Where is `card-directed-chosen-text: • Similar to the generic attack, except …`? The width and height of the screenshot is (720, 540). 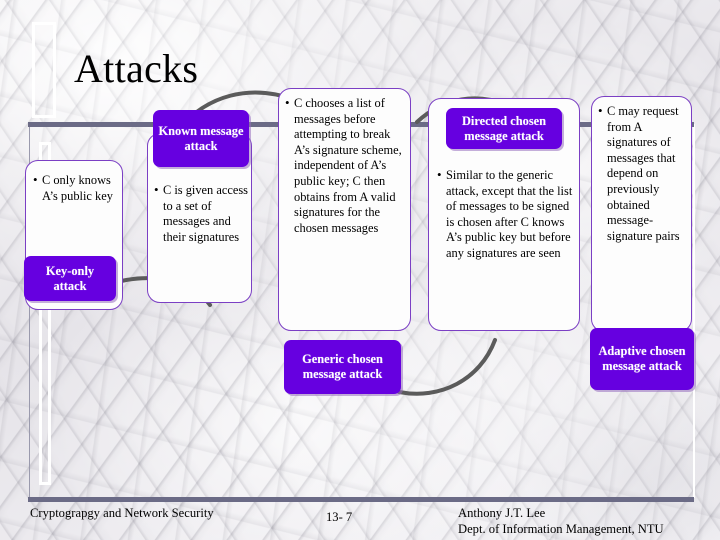 card-directed-chosen-text: • Similar to the generic attack, except … is located at coordinates (505, 213).